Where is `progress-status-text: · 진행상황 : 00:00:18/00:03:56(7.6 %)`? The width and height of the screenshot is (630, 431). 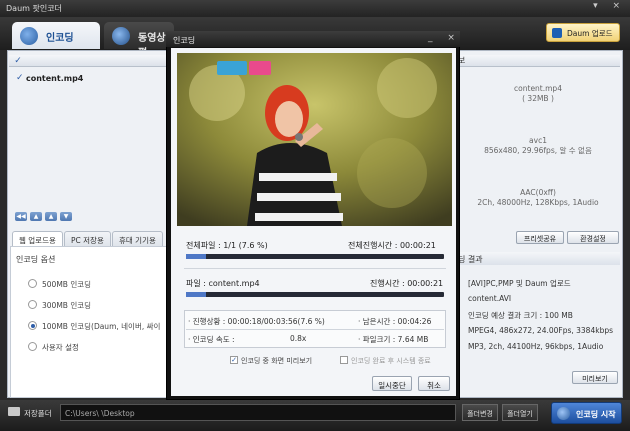
progress-status-text: · 진행상황 : 00:00:18/00:03:56(7.6 %) is located at coordinates (256, 321).